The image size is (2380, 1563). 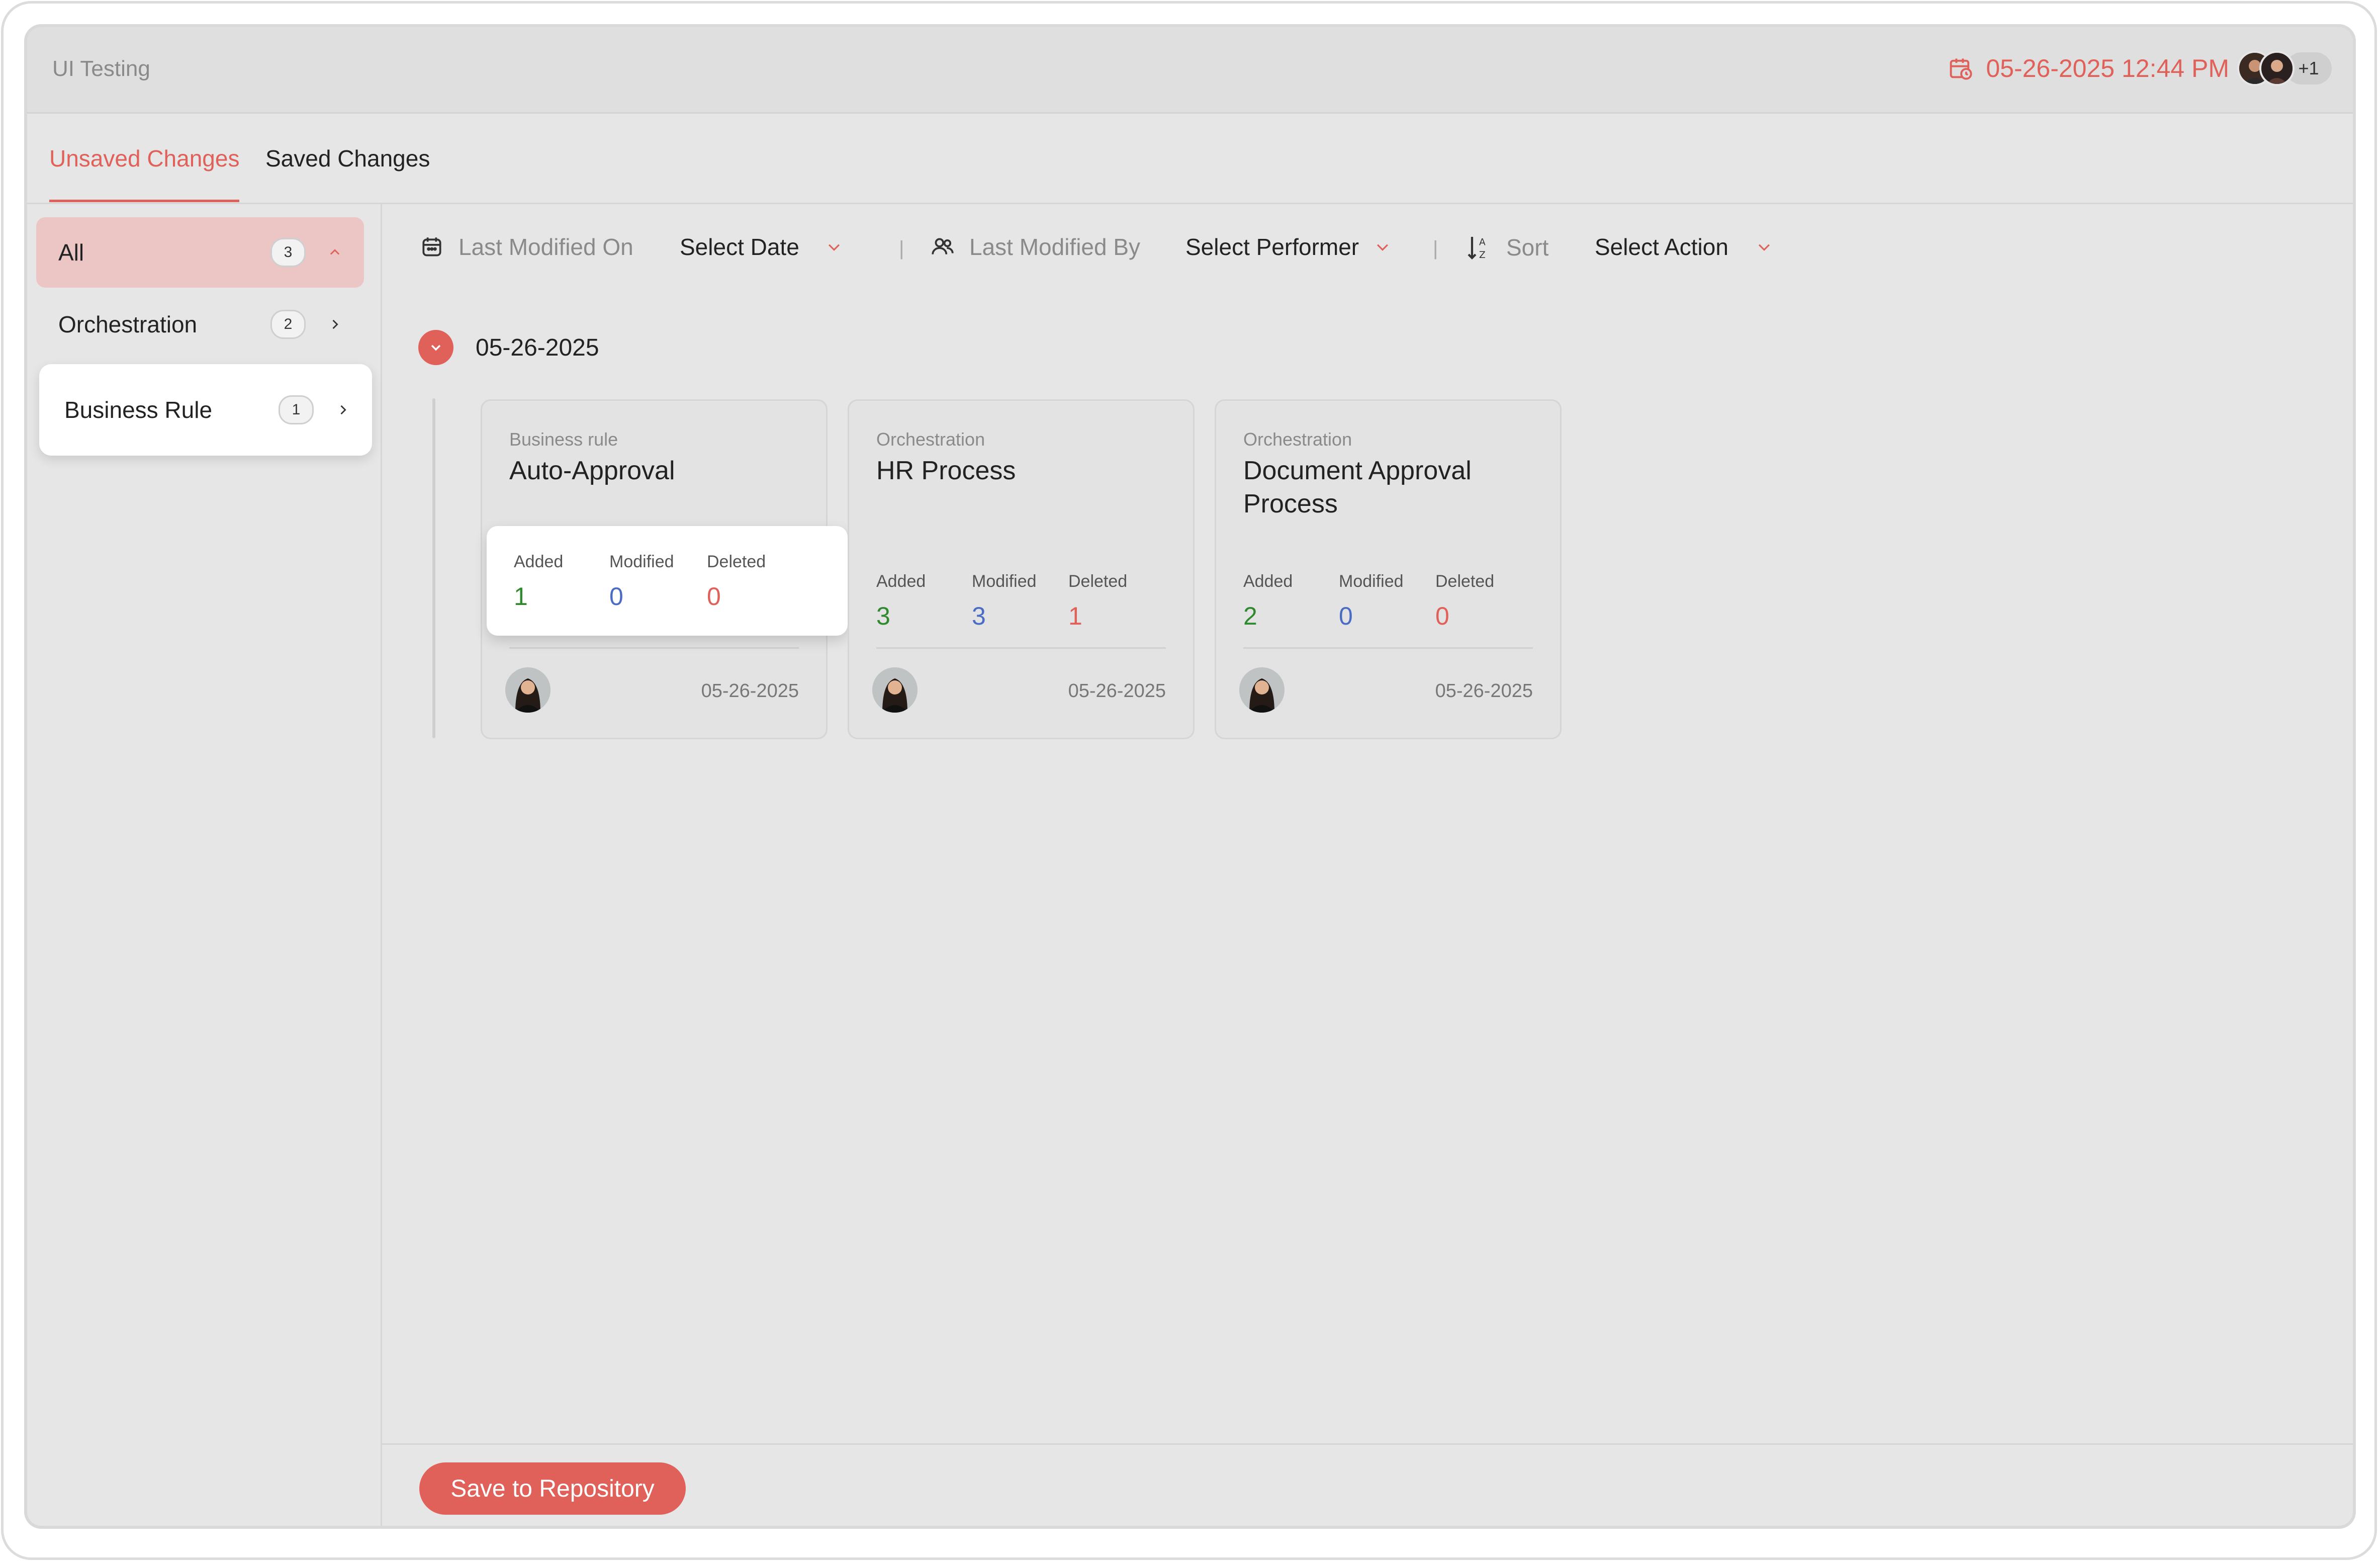 I want to click on select-action-value: Select Action, so click(x=1661, y=247).